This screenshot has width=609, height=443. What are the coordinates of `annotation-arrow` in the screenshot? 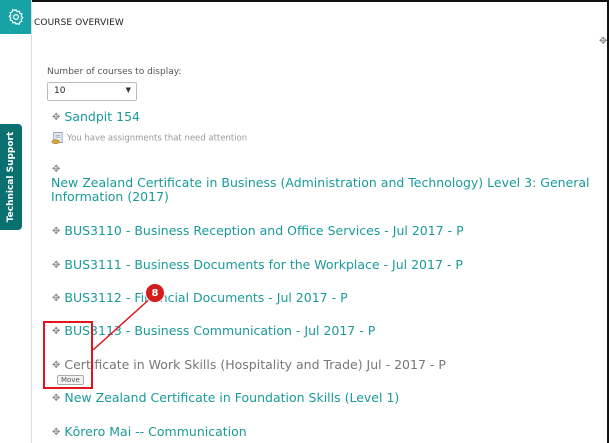 It's located at (123, 323).